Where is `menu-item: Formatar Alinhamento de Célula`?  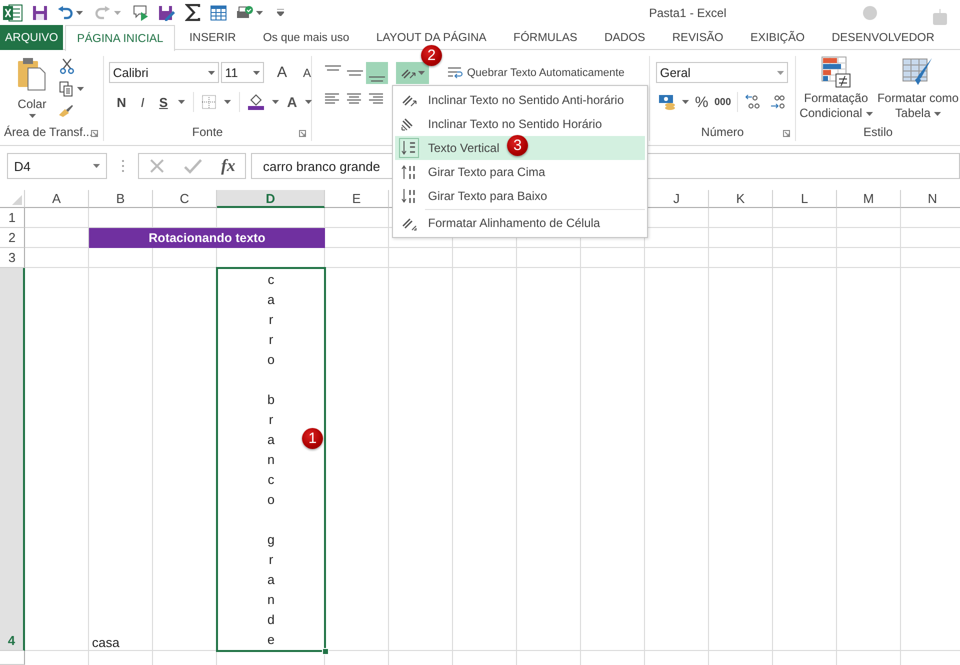
menu-item: Formatar Alinhamento de Célula is located at coordinates (520, 223).